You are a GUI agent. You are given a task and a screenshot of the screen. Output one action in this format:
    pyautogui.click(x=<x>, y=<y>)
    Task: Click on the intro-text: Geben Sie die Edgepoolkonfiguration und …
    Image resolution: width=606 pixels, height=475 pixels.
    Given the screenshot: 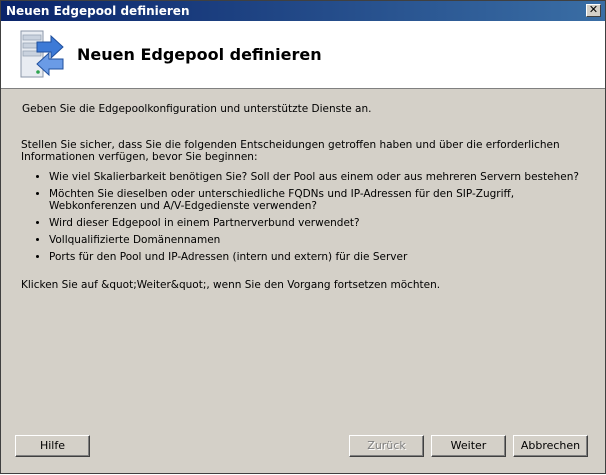 What is the action you would take?
    pyautogui.click(x=197, y=109)
    